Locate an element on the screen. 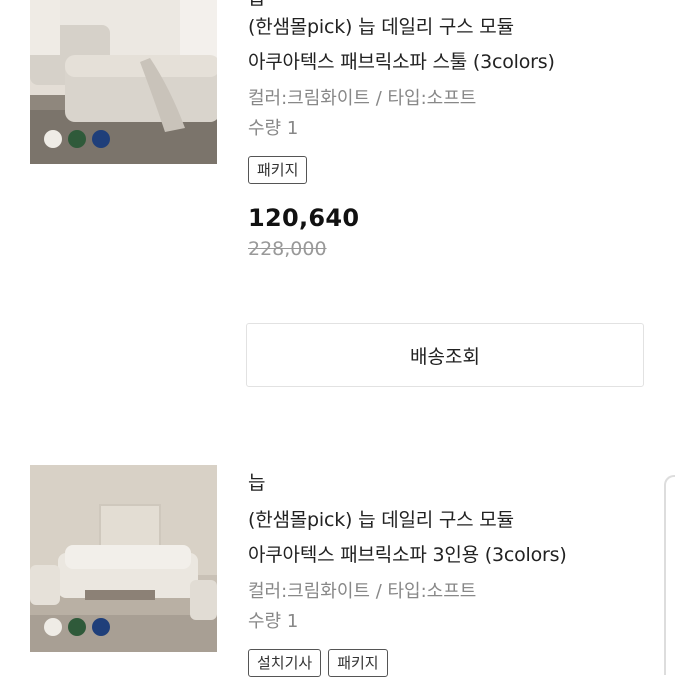 The image size is (675, 677). sale-price: 120,640 is located at coordinates (304, 218).